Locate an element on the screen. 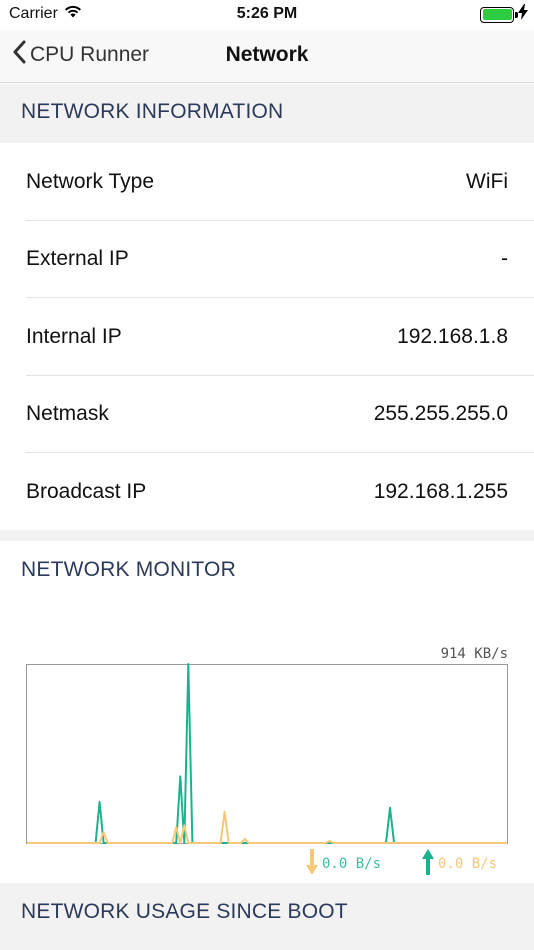 Image resolution: width=534 pixels, height=950 pixels. row-label: Netmask is located at coordinates (67, 414).